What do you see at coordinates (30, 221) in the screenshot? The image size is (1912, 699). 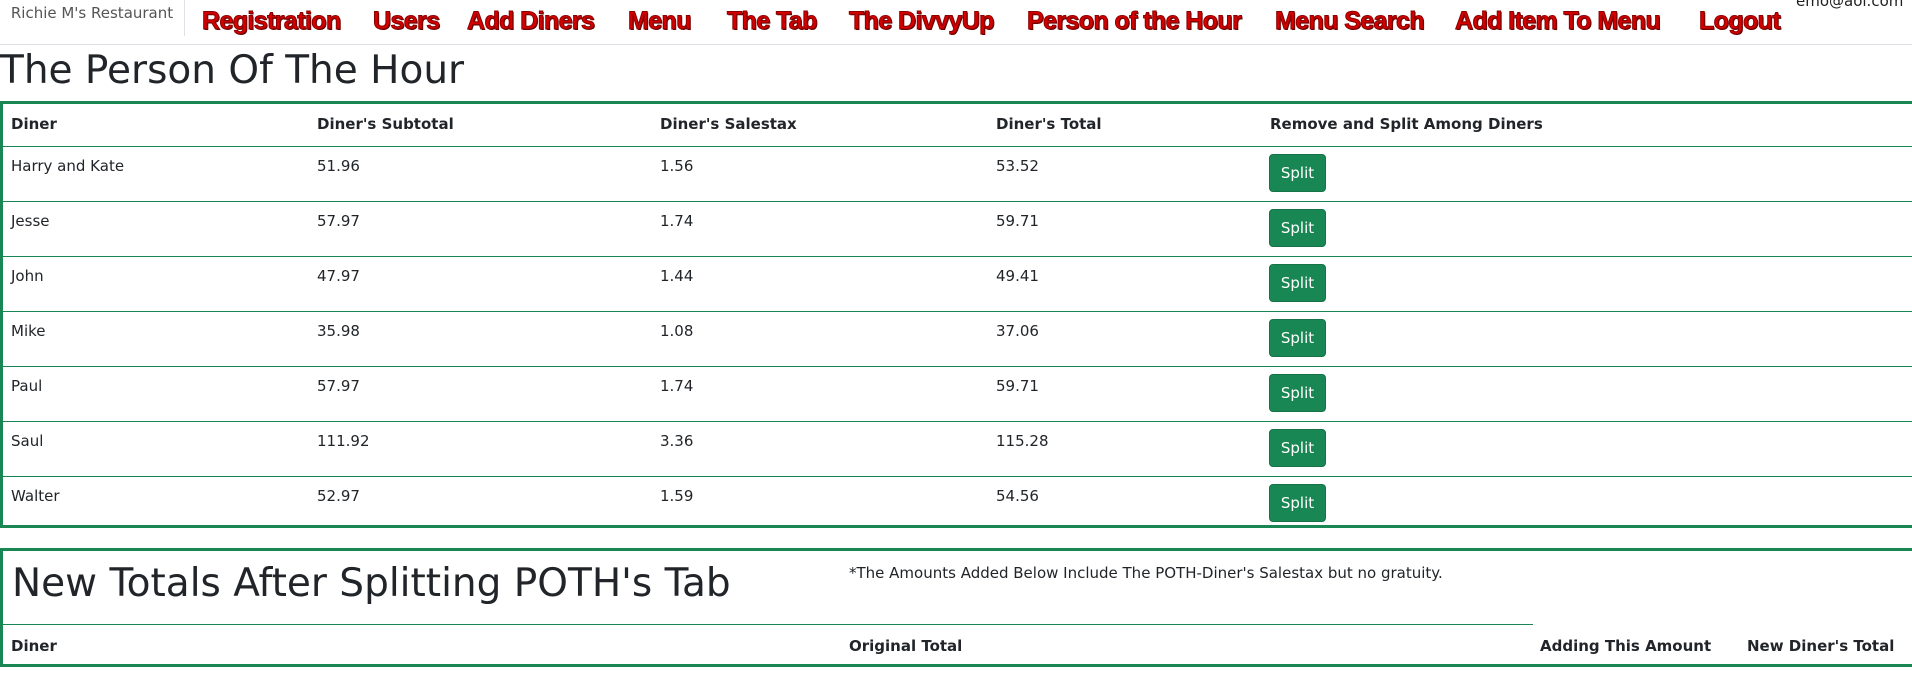 I see `cell-diner: Jesse` at bounding box center [30, 221].